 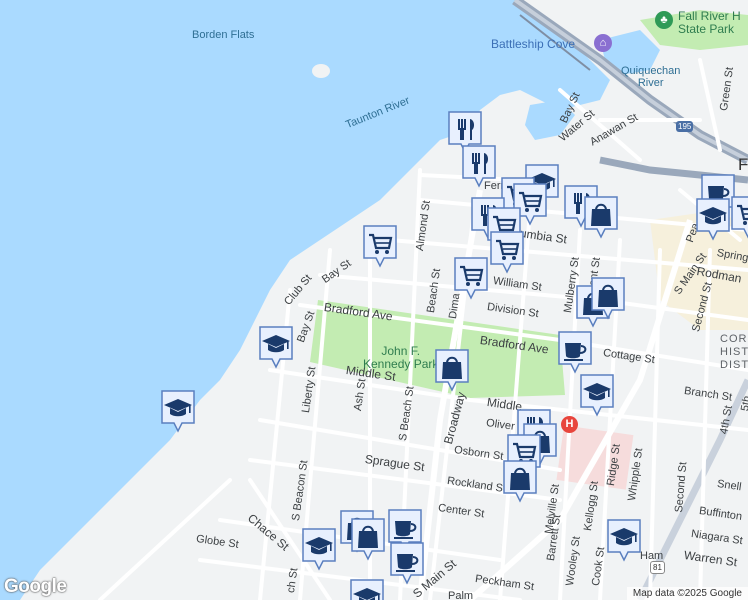 I want to click on hospital-icon: H, so click(x=569, y=424).